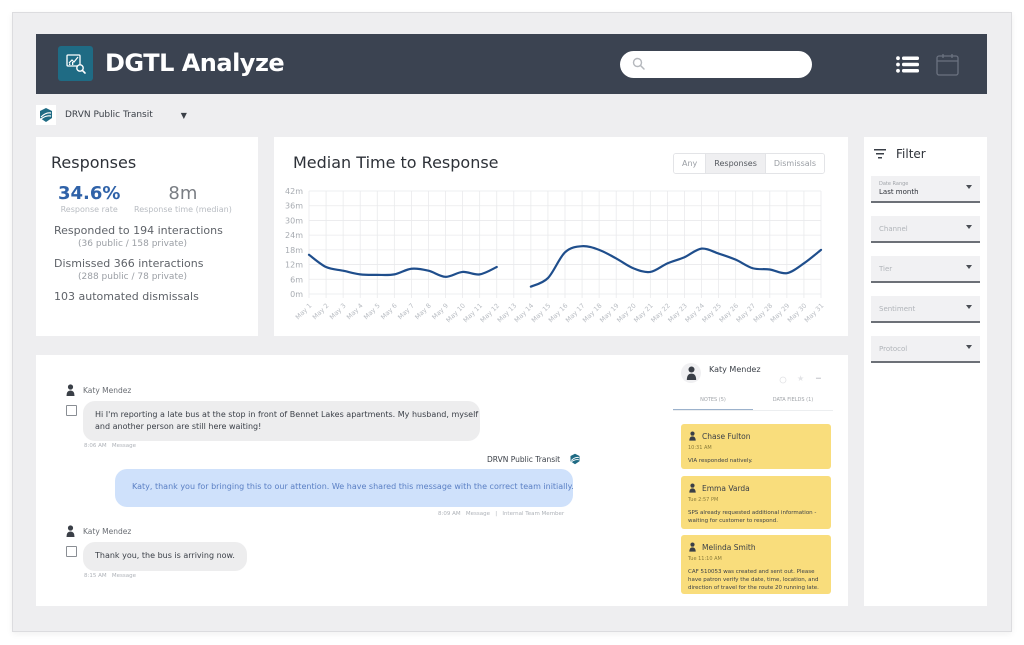 The image size is (1024, 645). I want to click on segment-any: Any, so click(690, 163).